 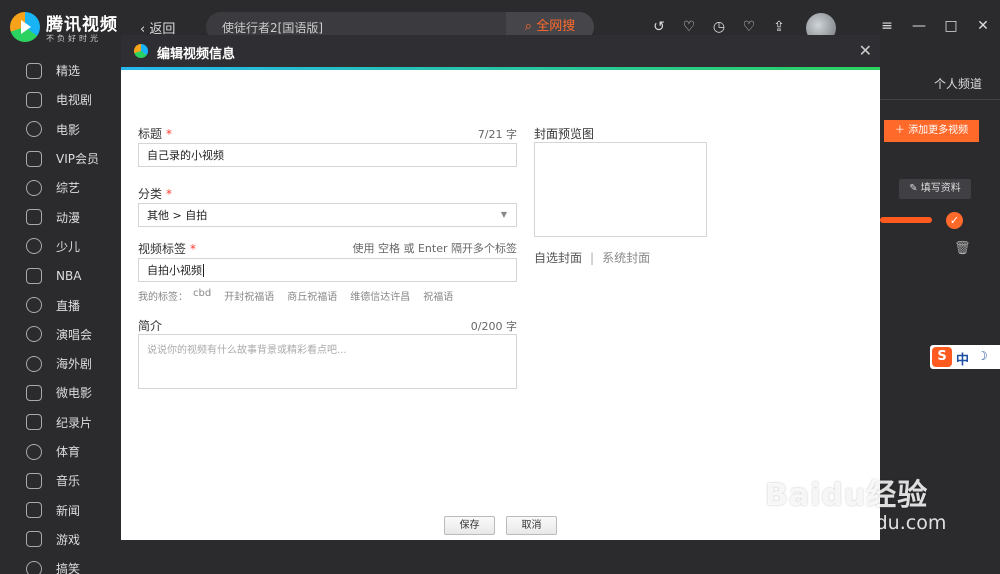 I want to click on upload-icon: ⇪, so click(x=779, y=27).